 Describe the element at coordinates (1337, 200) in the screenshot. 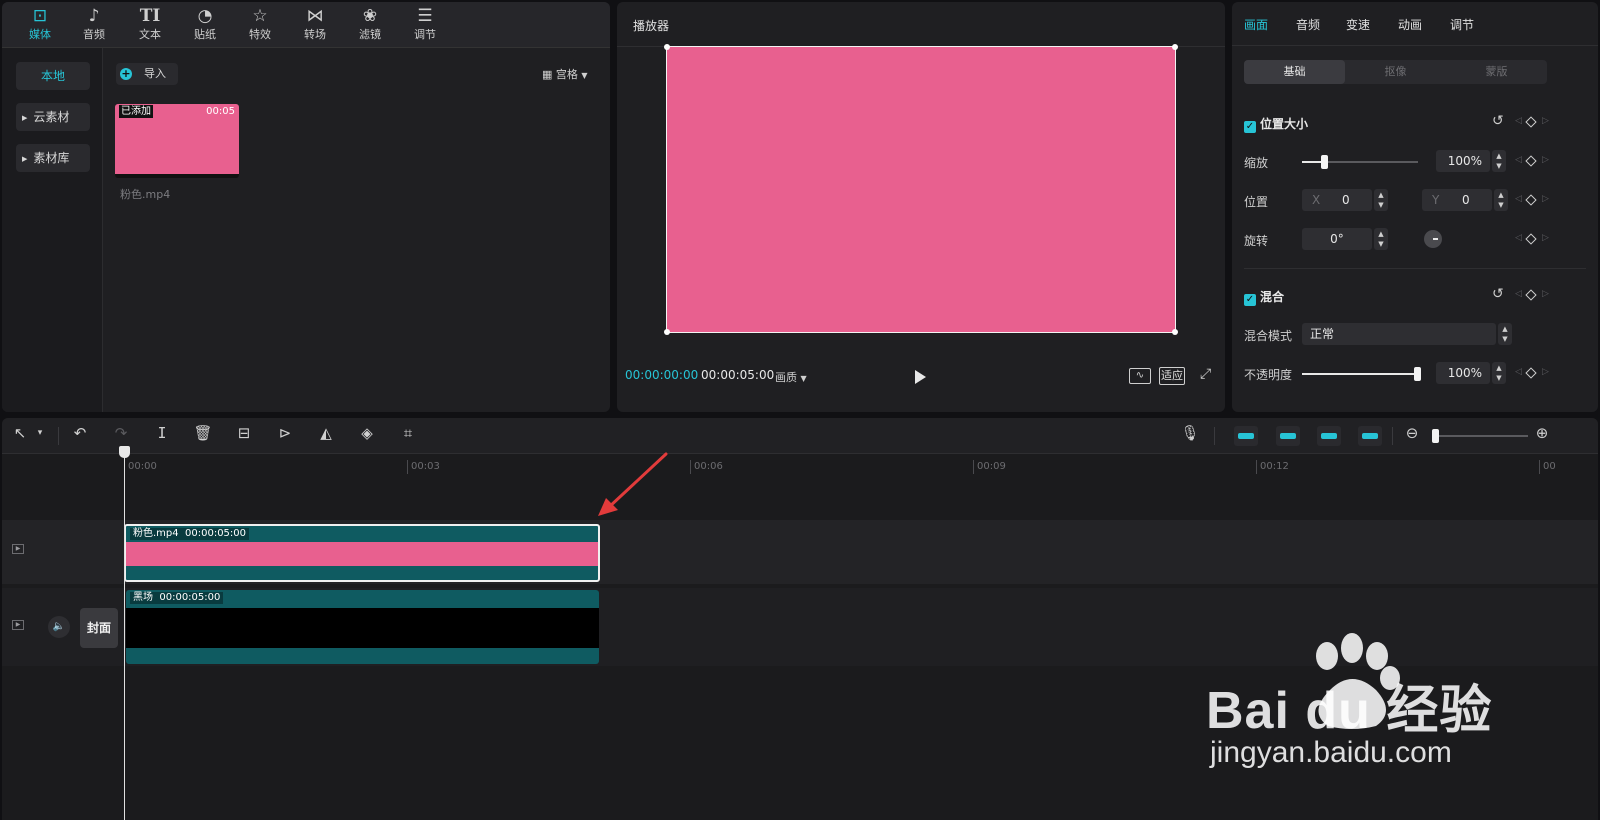

I see `position-x-input: X 0` at that location.